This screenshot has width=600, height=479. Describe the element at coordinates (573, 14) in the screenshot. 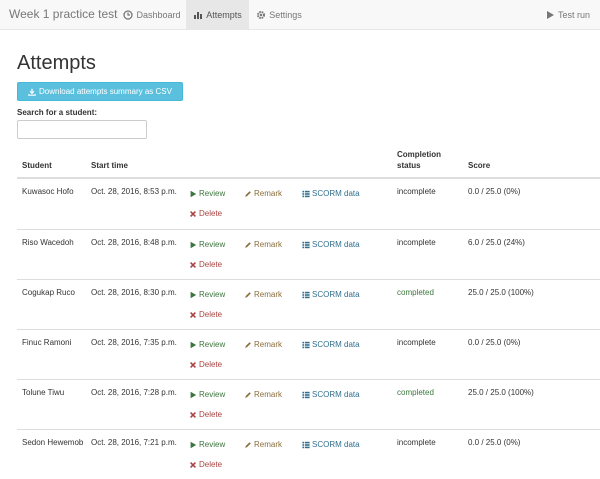

I see `test-run-label: Test run` at that location.